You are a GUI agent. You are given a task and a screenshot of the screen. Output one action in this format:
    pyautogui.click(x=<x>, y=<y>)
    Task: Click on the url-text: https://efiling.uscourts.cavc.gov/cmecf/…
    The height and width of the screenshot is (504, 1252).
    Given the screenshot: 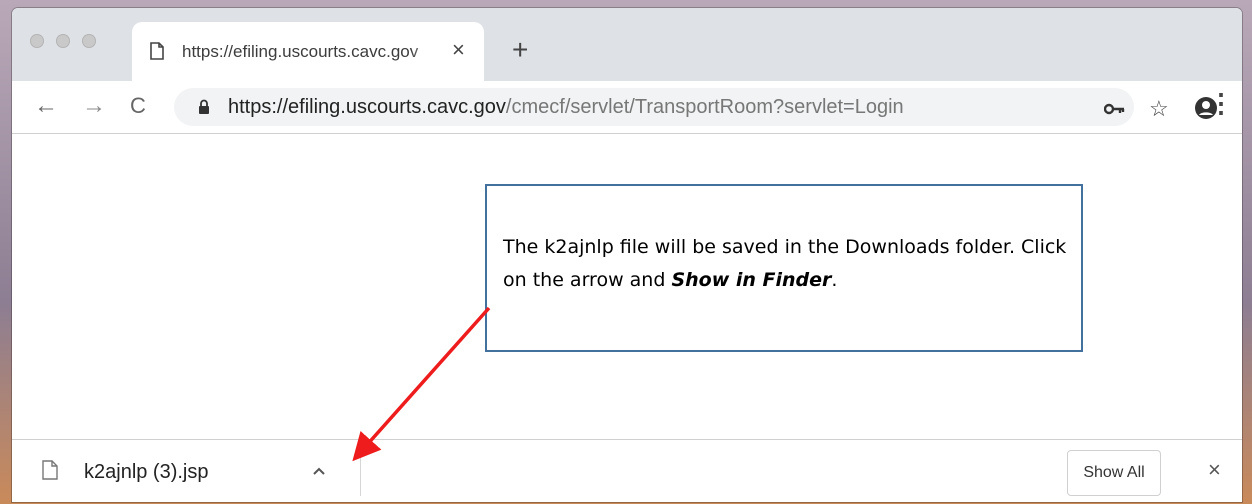 What is the action you would take?
    pyautogui.click(x=566, y=107)
    